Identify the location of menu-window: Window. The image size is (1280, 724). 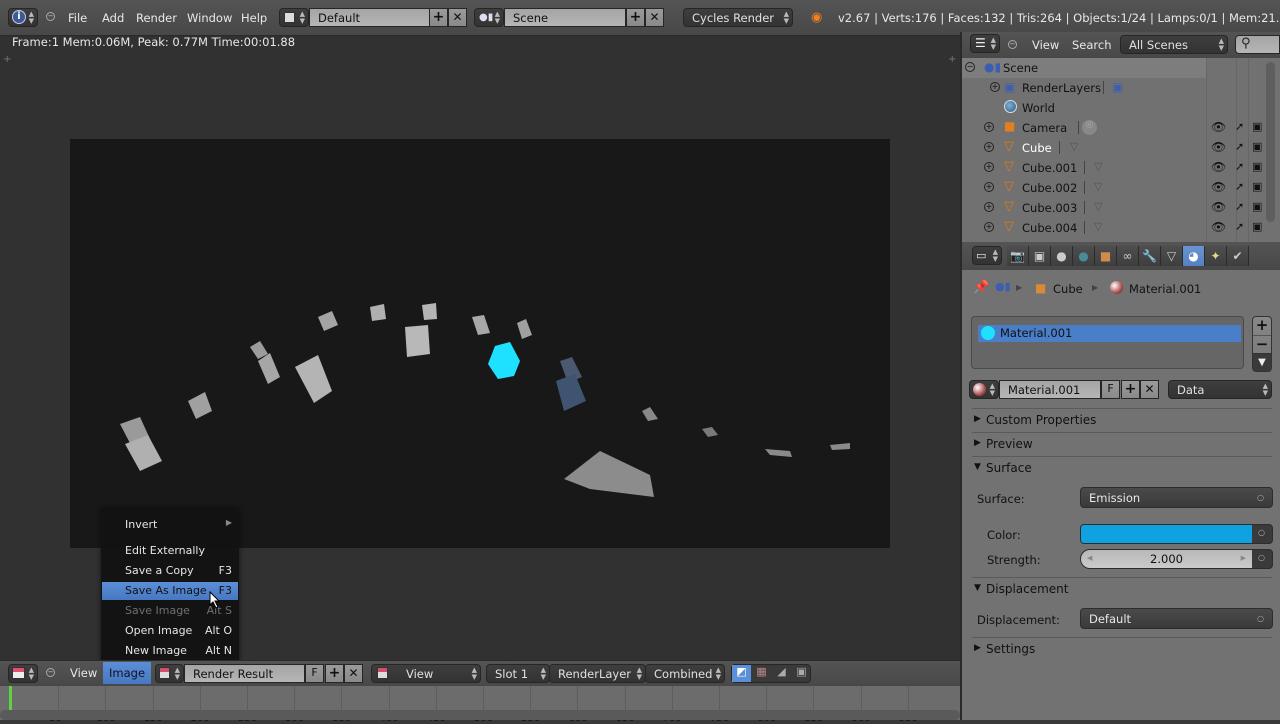
(209, 18).